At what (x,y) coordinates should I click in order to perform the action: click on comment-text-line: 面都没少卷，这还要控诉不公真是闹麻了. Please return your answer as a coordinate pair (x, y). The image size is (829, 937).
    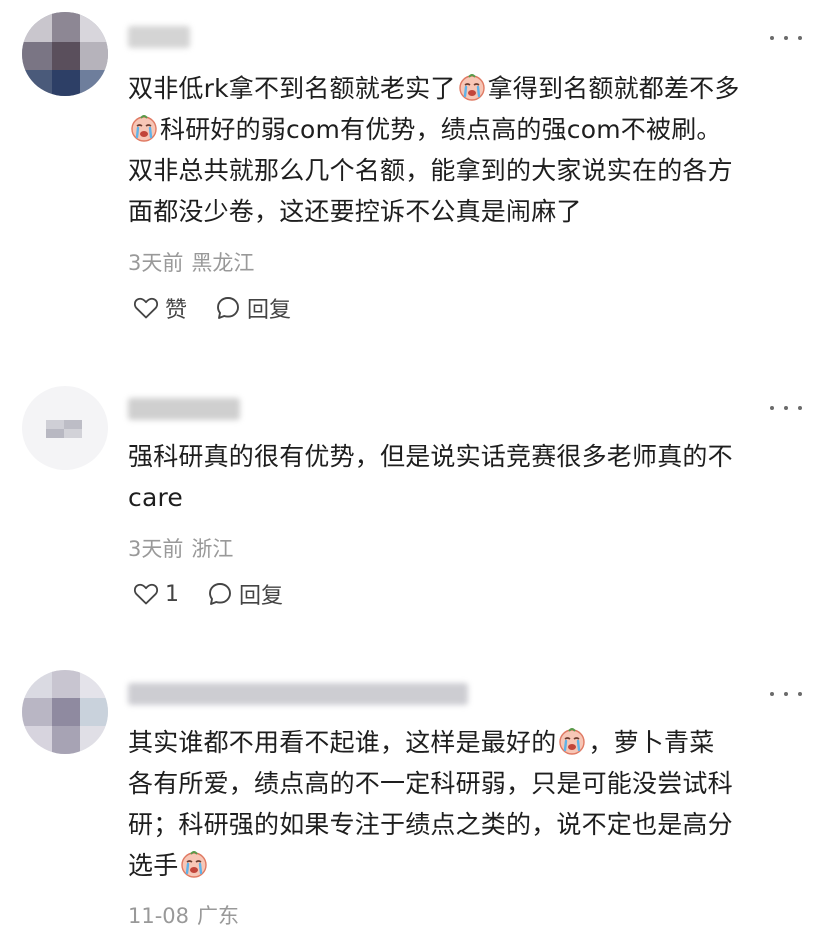
    Looking at the image, I should click on (473, 211).